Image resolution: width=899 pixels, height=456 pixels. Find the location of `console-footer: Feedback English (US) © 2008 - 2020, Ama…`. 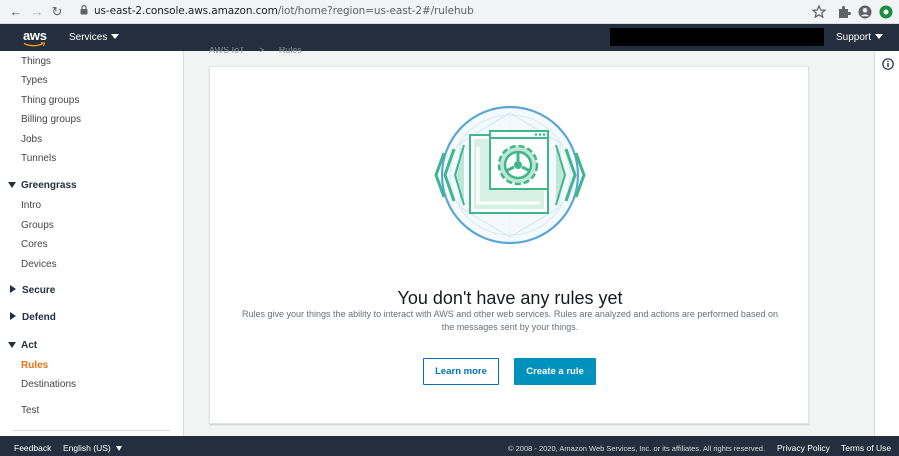

console-footer: Feedback English (US) © 2008 - 2020, Ama… is located at coordinates (449, 446).